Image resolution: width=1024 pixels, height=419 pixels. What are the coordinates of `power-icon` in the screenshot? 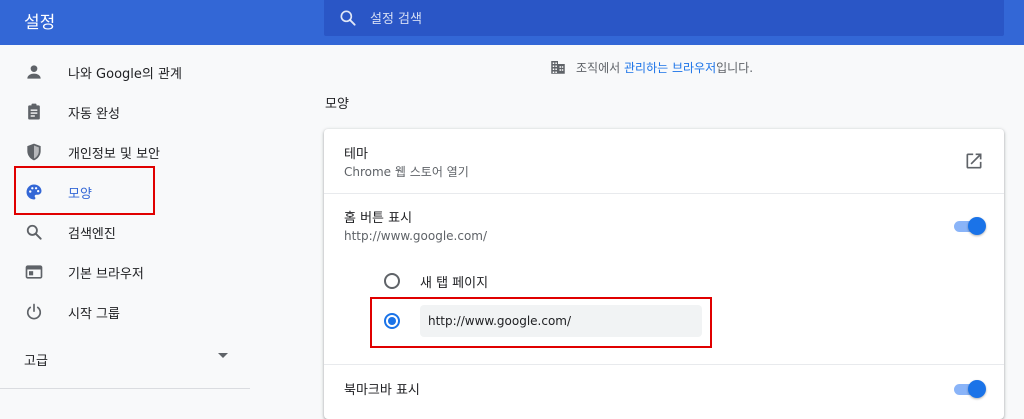 It's located at (34, 311).